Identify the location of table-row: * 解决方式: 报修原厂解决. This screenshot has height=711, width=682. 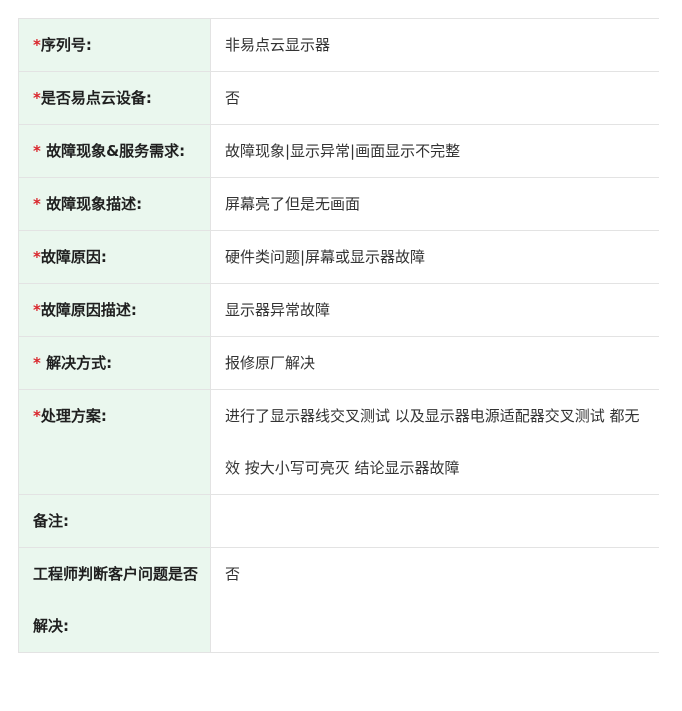
(338, 363).